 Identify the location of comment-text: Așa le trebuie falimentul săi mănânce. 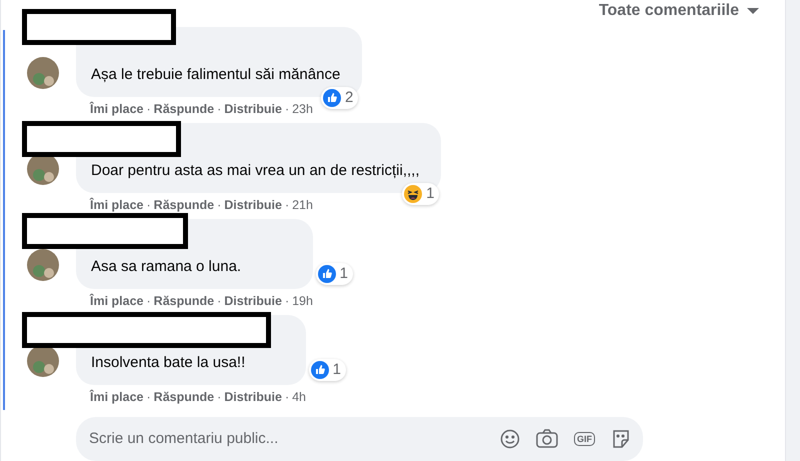
(215, 74).